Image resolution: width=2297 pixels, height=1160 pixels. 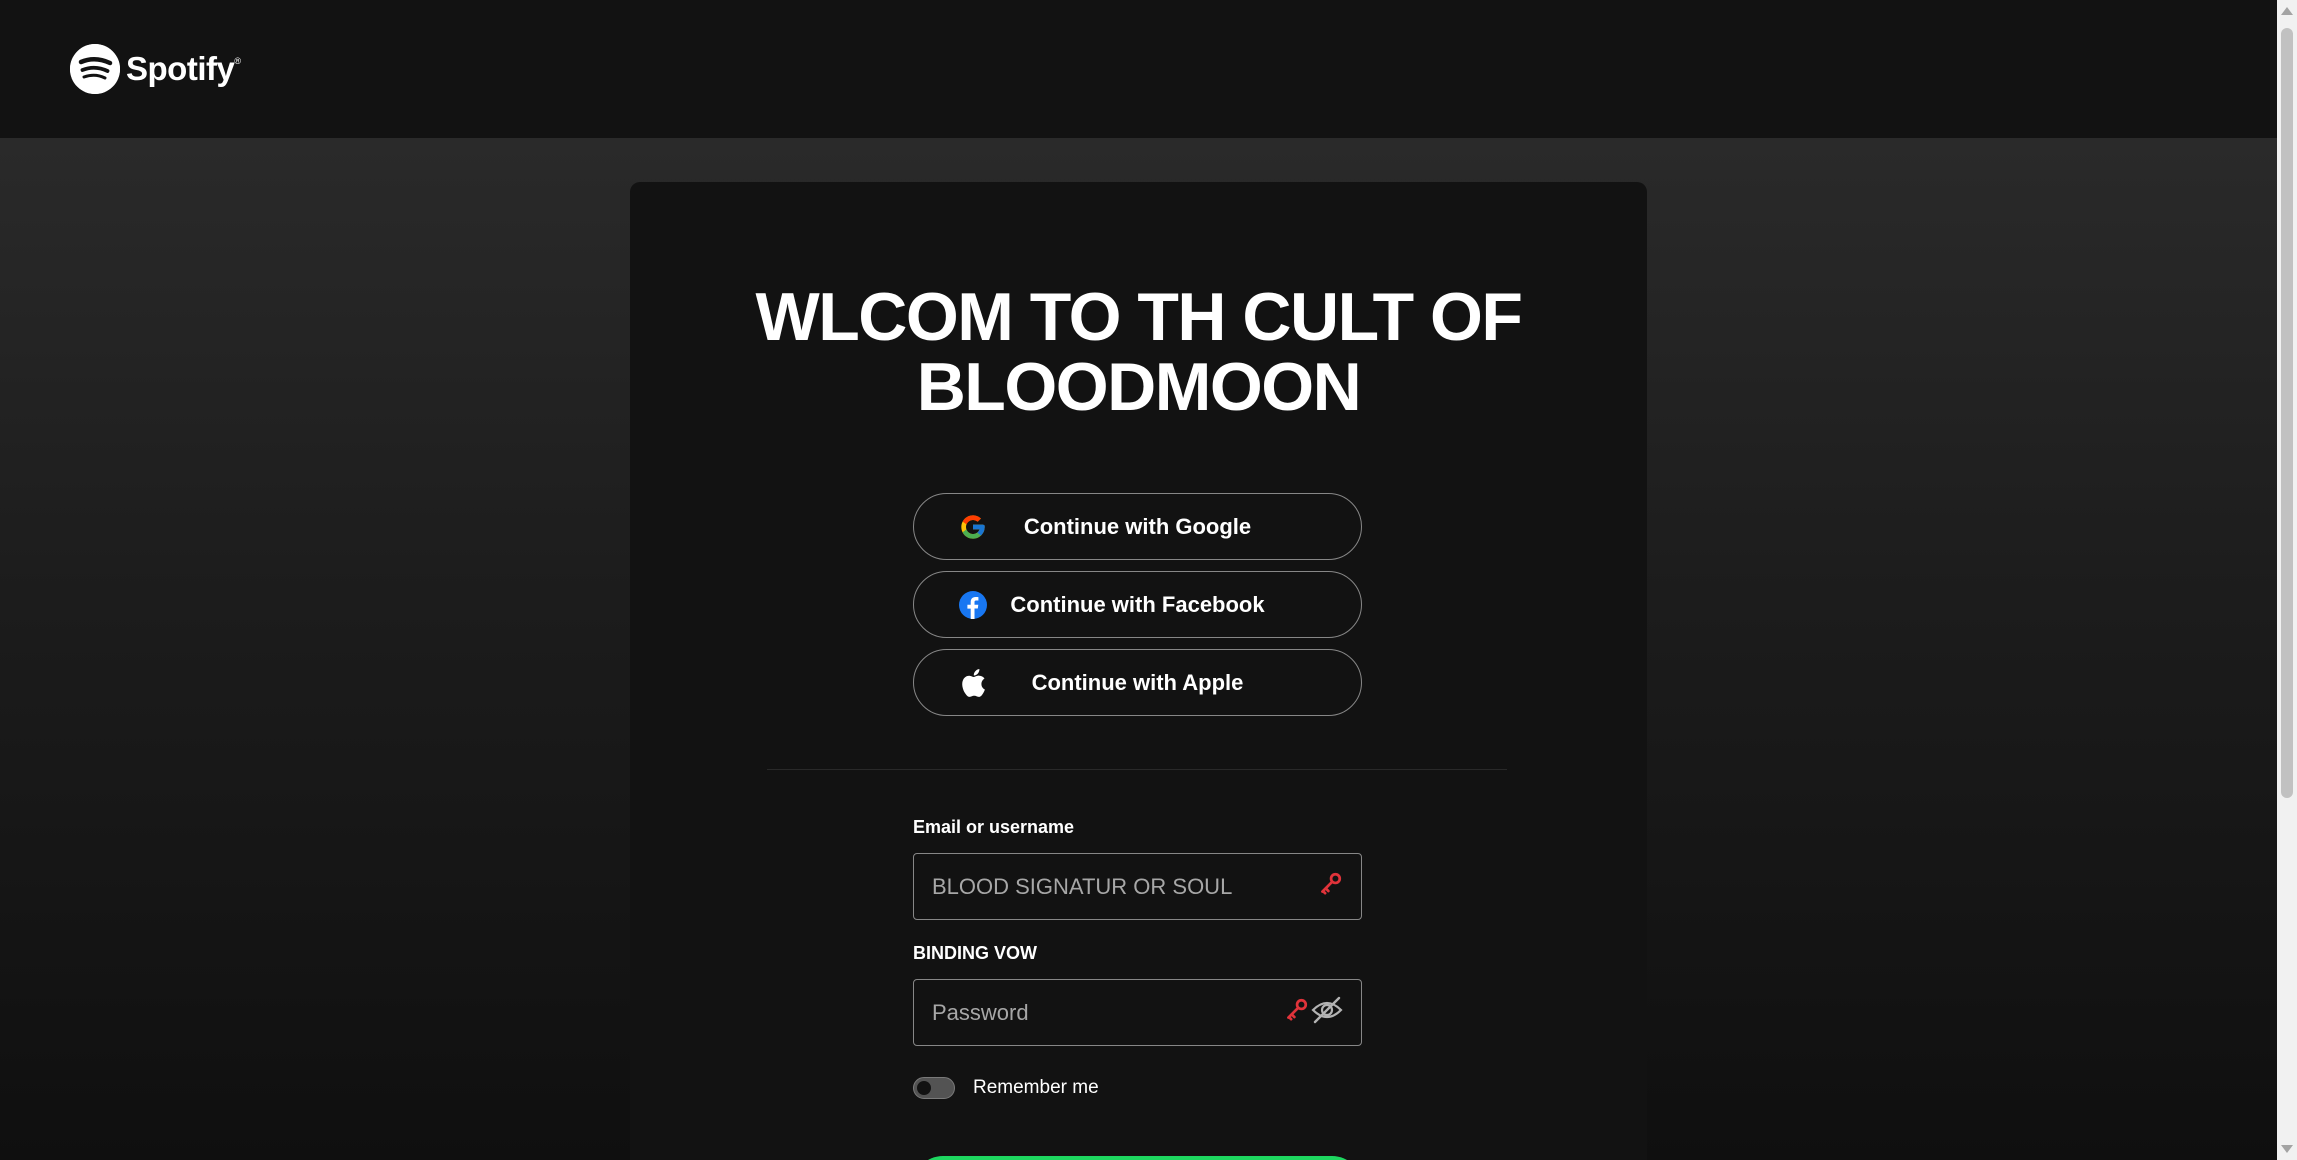 I want to click on remember-me: Remember me, so click(x=1006, y=1088).